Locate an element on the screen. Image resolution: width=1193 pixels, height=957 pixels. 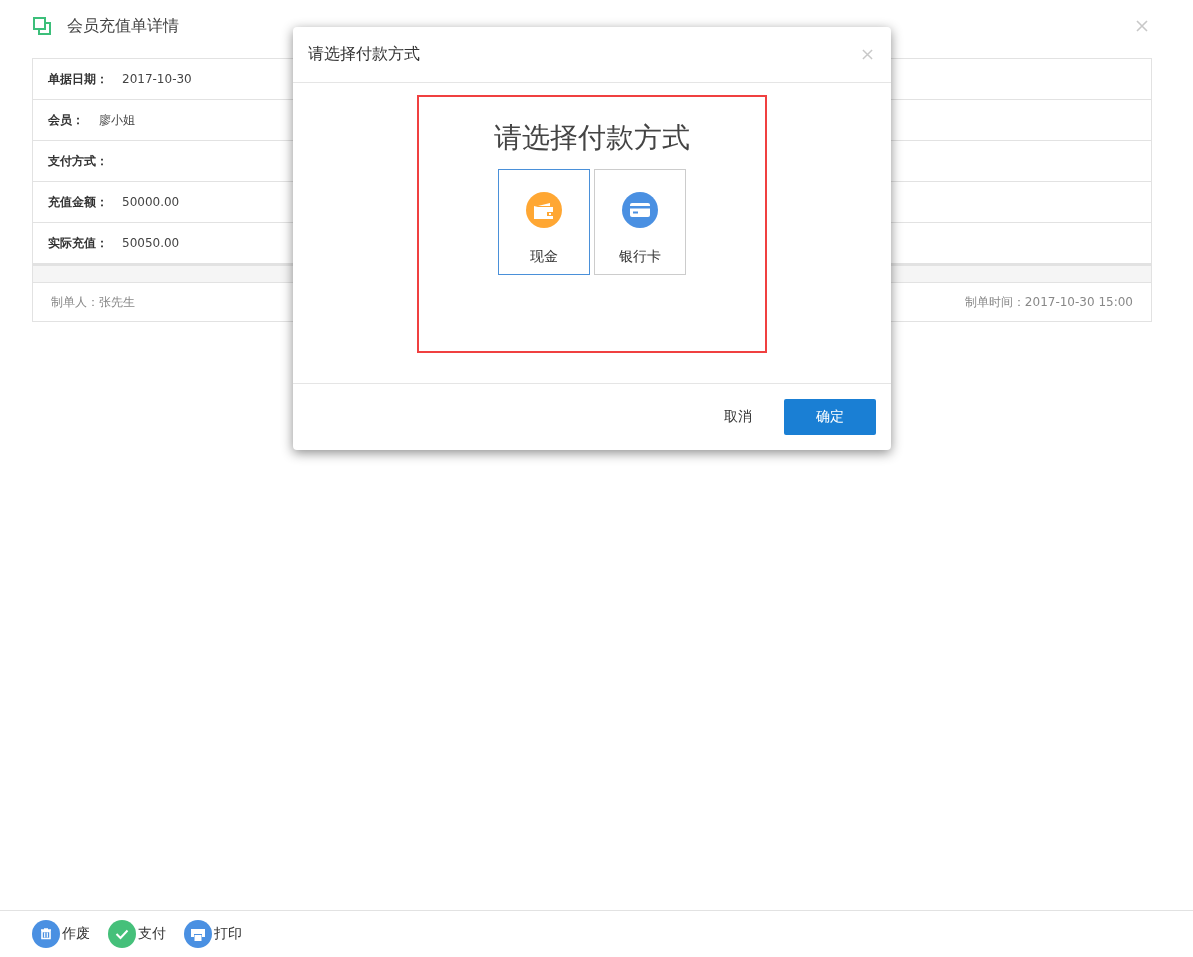
field-value: 2017-10-30 is located at coordinates (157, 79).